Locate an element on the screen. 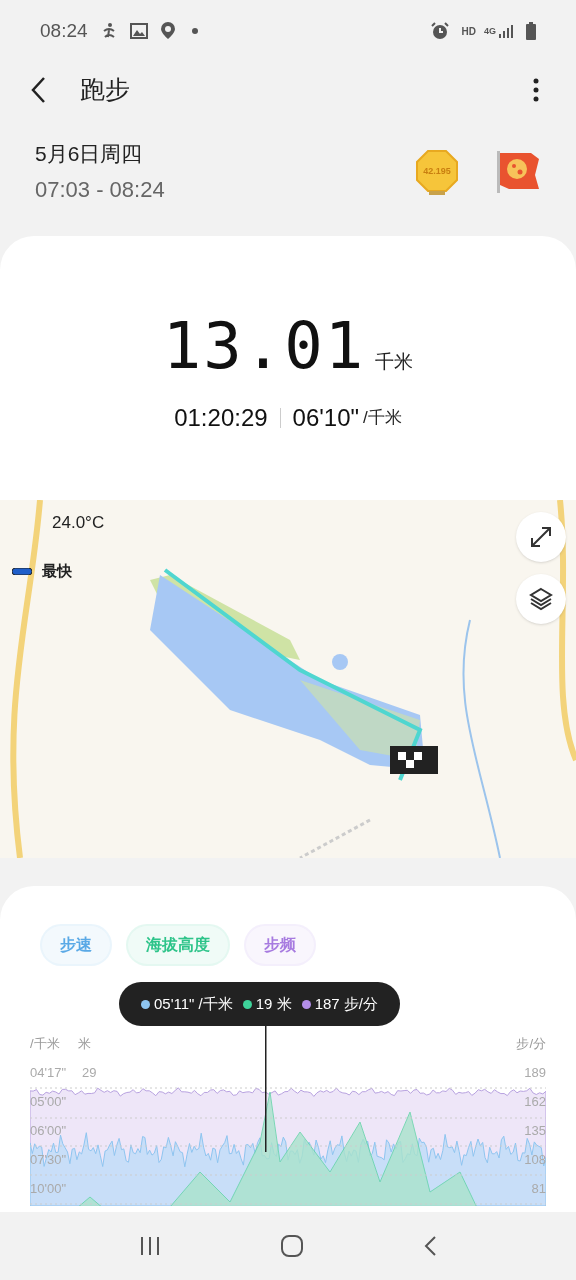  chart-tab: 步速 is located at coordinates (76, 945).